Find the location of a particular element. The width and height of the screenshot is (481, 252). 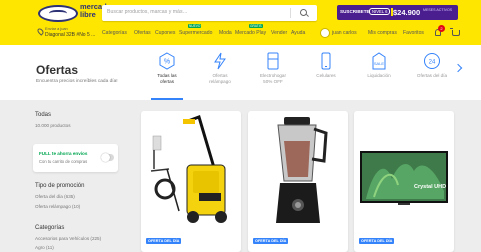

tab-label-line1: Liquidación is located at coordinates (379, 75).